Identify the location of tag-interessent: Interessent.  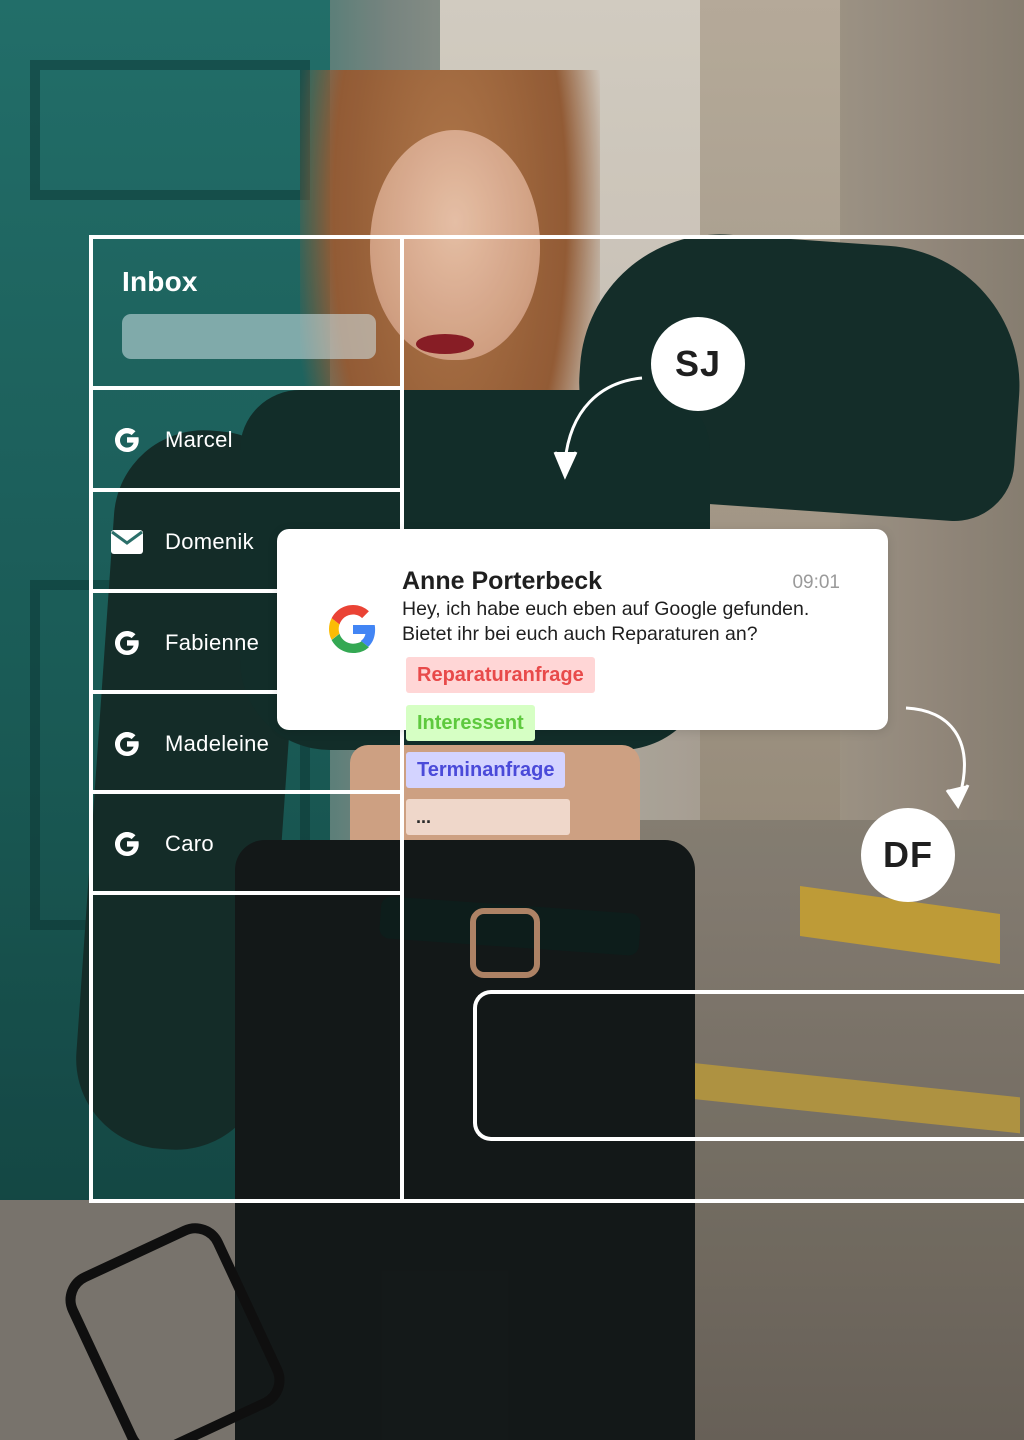
(470, 723).